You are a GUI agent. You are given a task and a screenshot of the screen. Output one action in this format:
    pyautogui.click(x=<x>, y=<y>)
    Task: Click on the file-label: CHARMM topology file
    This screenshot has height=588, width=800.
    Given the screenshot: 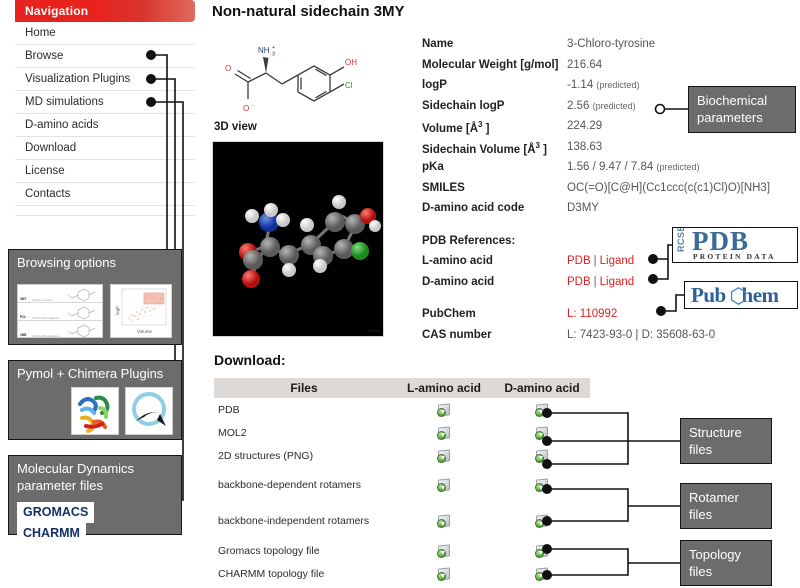 What is the action you would take?
    pyautogui.click(x=271, y=573)
    